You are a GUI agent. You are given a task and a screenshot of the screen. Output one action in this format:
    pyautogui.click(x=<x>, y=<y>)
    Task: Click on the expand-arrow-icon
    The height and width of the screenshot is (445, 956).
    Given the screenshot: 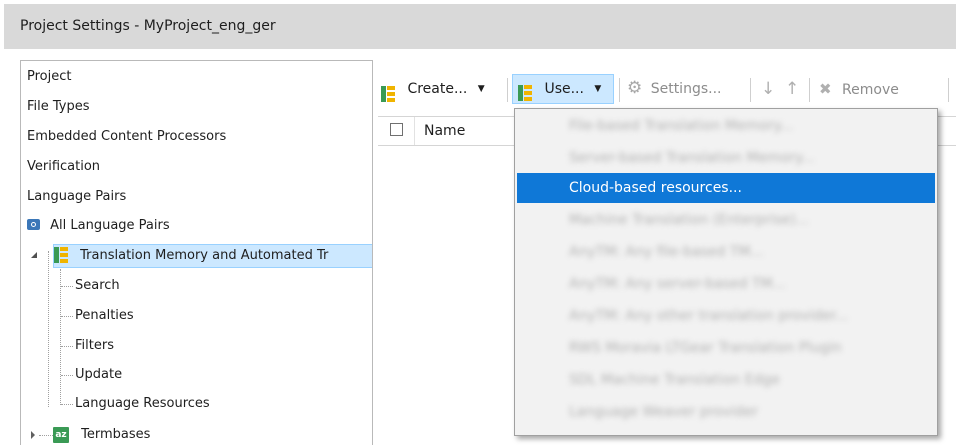 What is the action you would take?
    pyautogui.click(x=33, y=435)
    